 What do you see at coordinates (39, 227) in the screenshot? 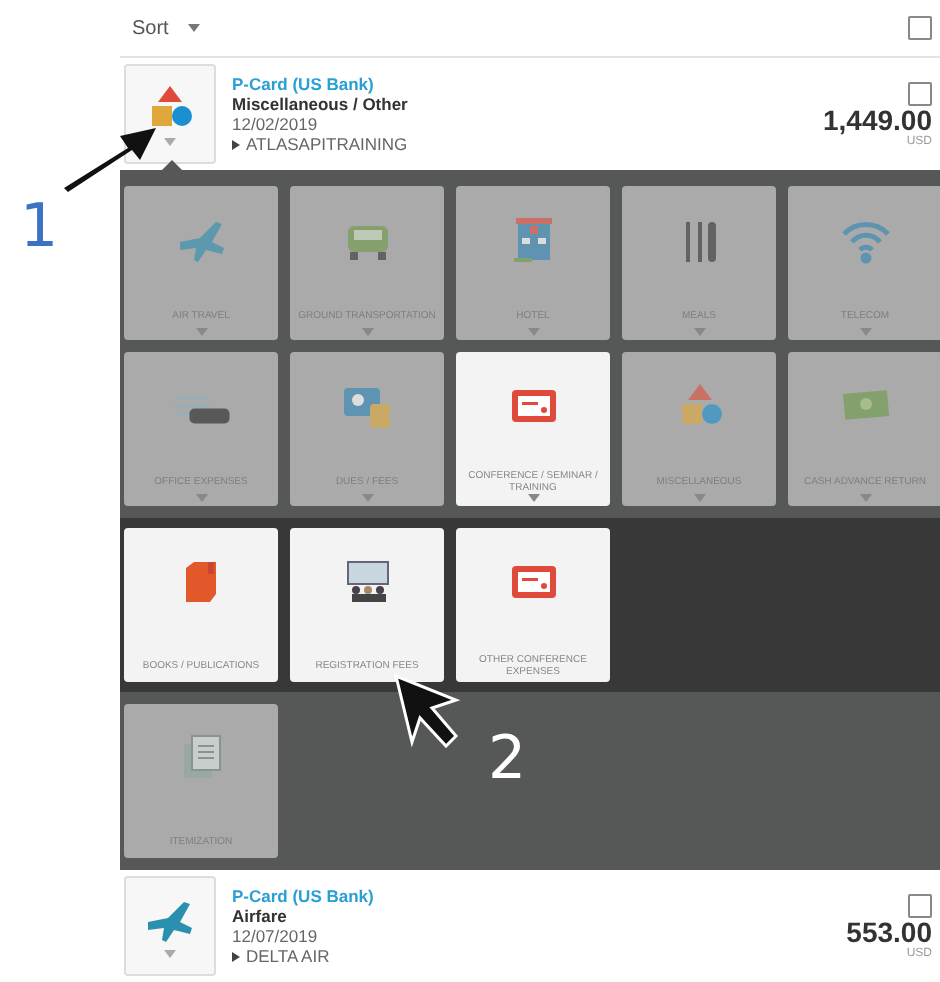
I see `step-number: 1` at bounding box center [39, 227].